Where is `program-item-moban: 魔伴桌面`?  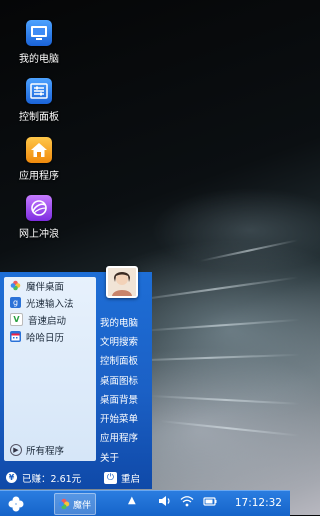
program-item-moban: 魔伴桌面 is located at coordinates (50, 285).